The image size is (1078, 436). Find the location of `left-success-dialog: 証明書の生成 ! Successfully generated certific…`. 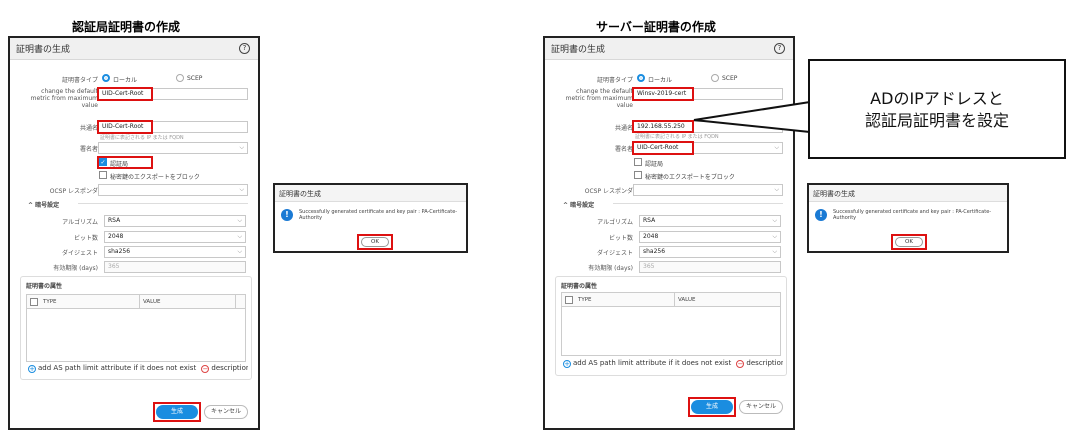

left-success-dialog: 証明書の生成 ! Successfully generated certific… is located at coordinates (370, 218).